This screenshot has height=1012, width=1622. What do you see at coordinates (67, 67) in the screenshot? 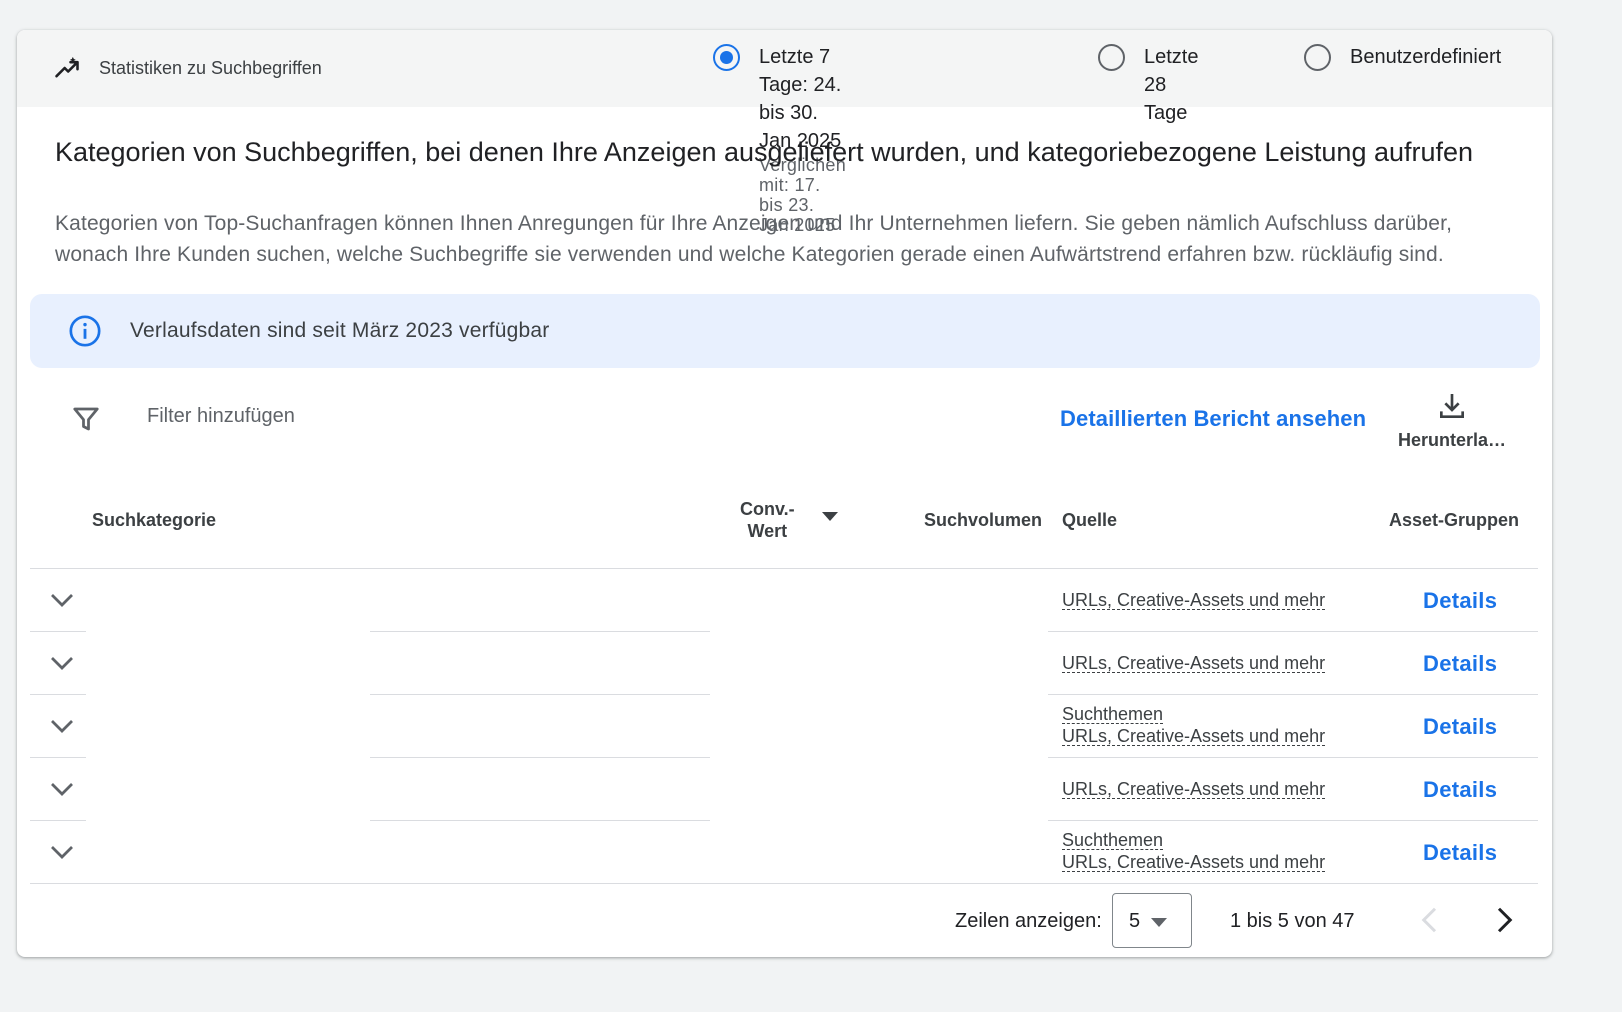
I see `trending-icon` at bounding box center [67, 67].